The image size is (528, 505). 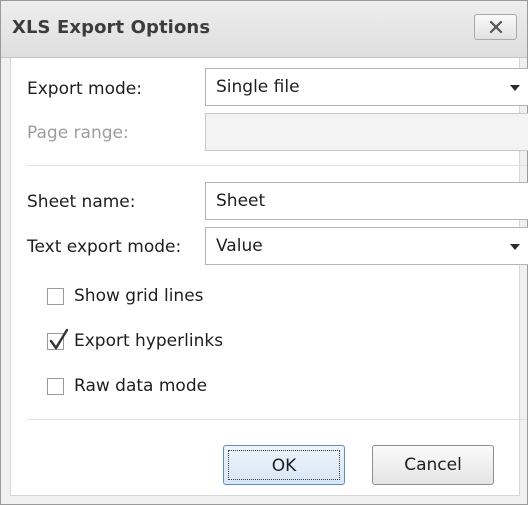 What do you see at coordinates (139, 296) in the screenshot?
I see `show-grid-lines-label: Show grid lines` at bounding box center [139, 296].